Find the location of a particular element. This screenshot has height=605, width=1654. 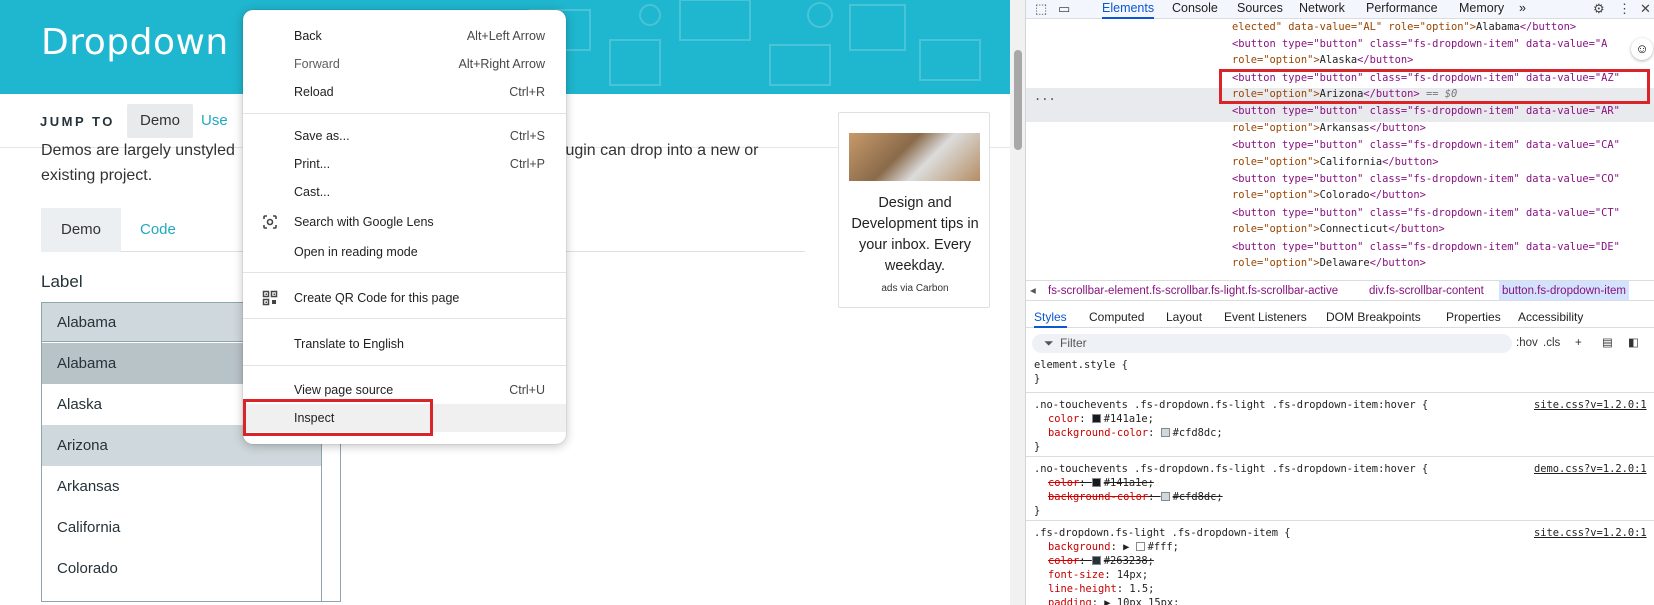

more-options-icon: ⋮ is located at coordinates (1624, 9).